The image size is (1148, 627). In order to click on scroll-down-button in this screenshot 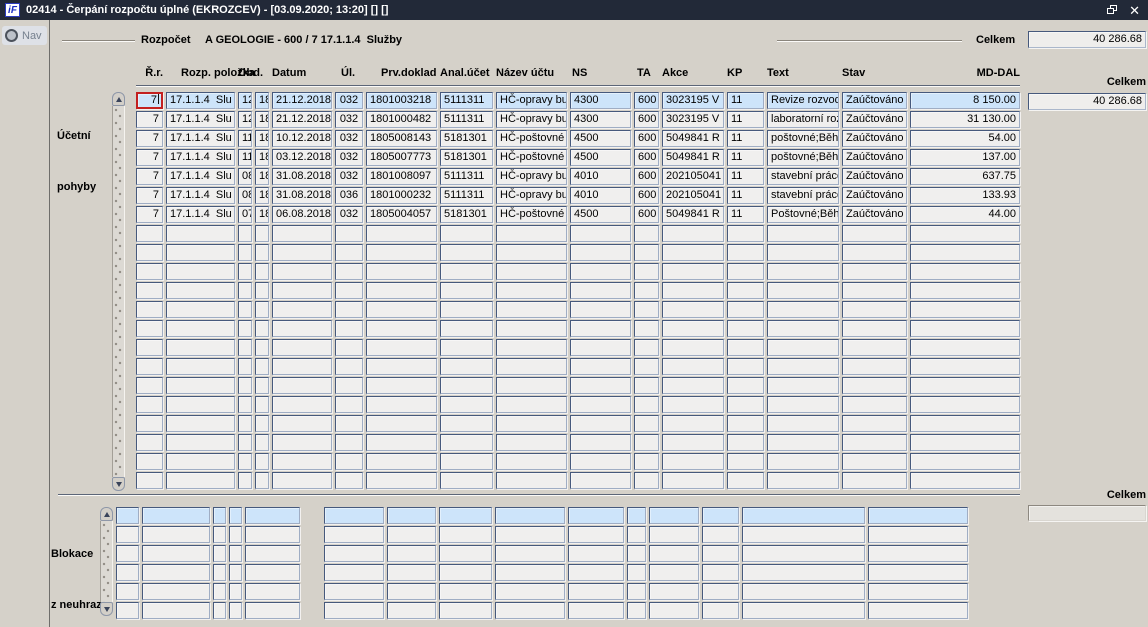, I will do `click(118, 484)`.